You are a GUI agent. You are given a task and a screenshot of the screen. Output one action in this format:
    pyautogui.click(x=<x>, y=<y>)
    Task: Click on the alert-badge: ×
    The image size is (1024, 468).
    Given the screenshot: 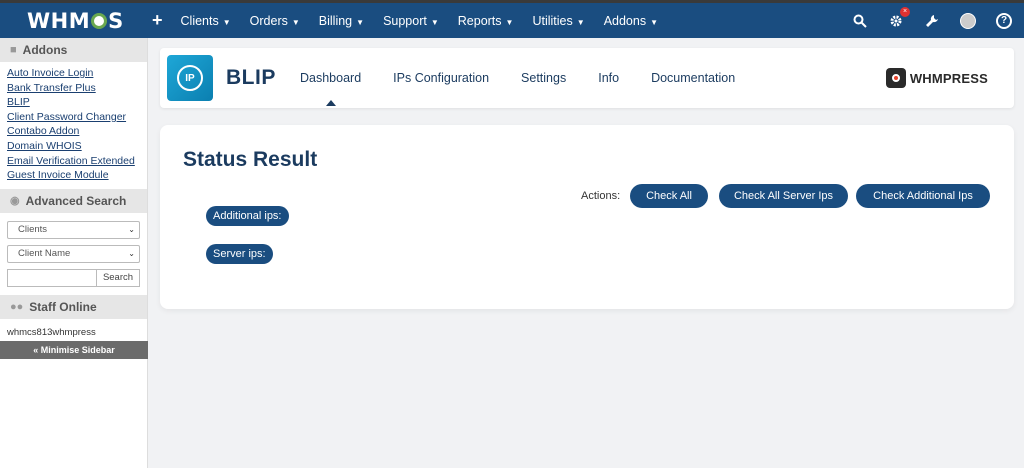 What is the action you would take?
    pyautogui.click(x=905, y=11)
    